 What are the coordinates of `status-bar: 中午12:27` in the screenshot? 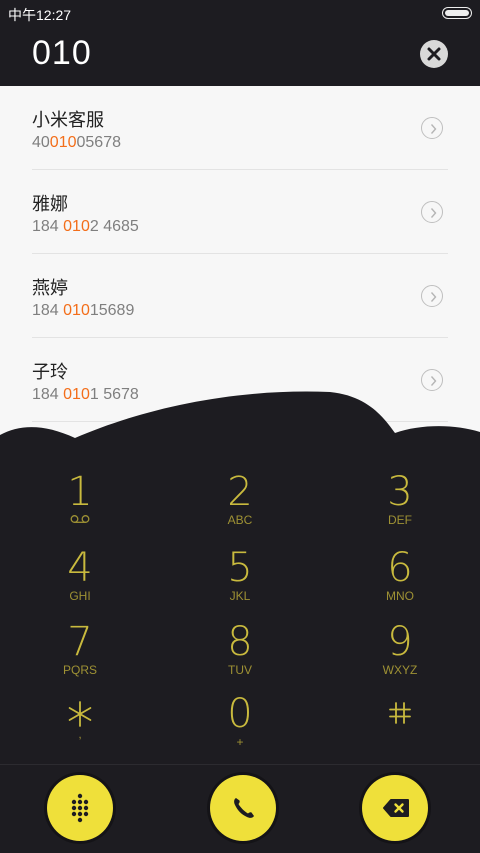 It's located at (240, 13).